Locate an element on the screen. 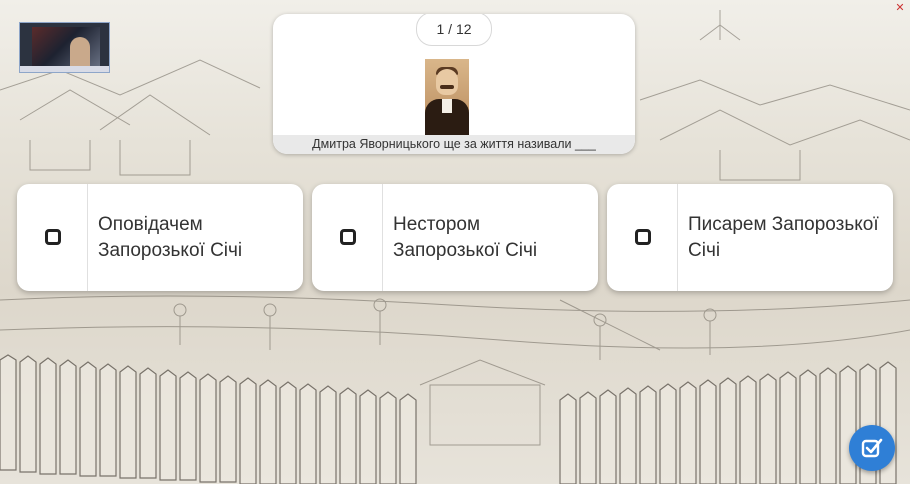 The width and height of the screenshot is (910, 484). answer-label: Нестором Запорозької Січі is located at coordinates (465, 237).